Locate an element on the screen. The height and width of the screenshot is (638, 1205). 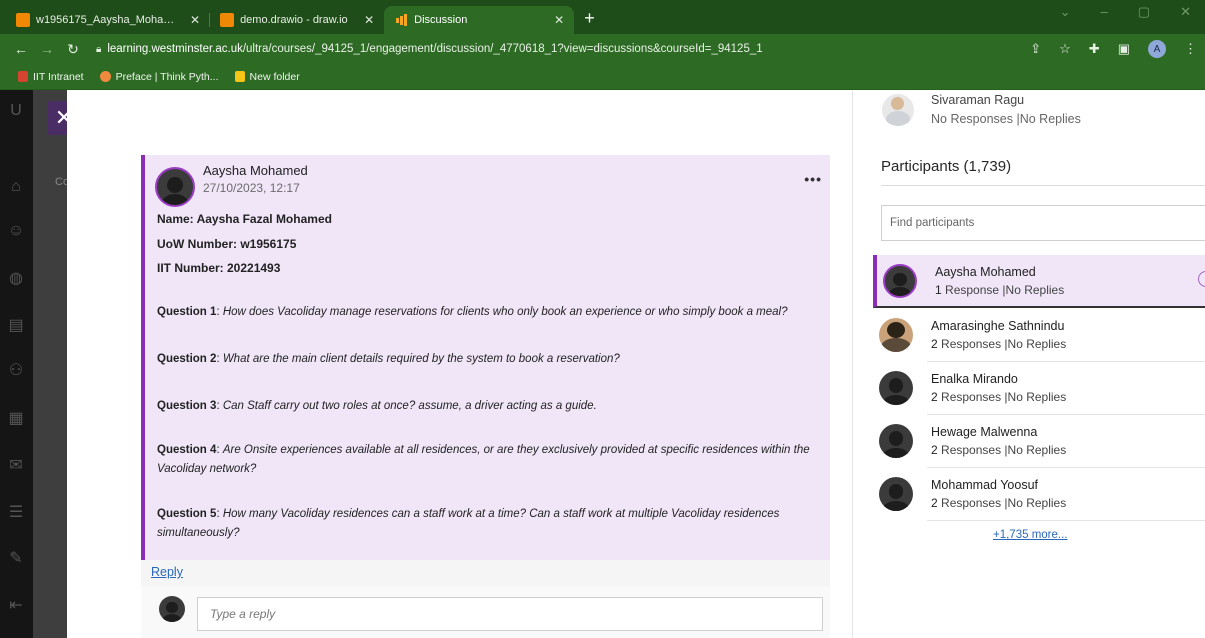
question-label: Question 1 is located at coordinates (187, 312).